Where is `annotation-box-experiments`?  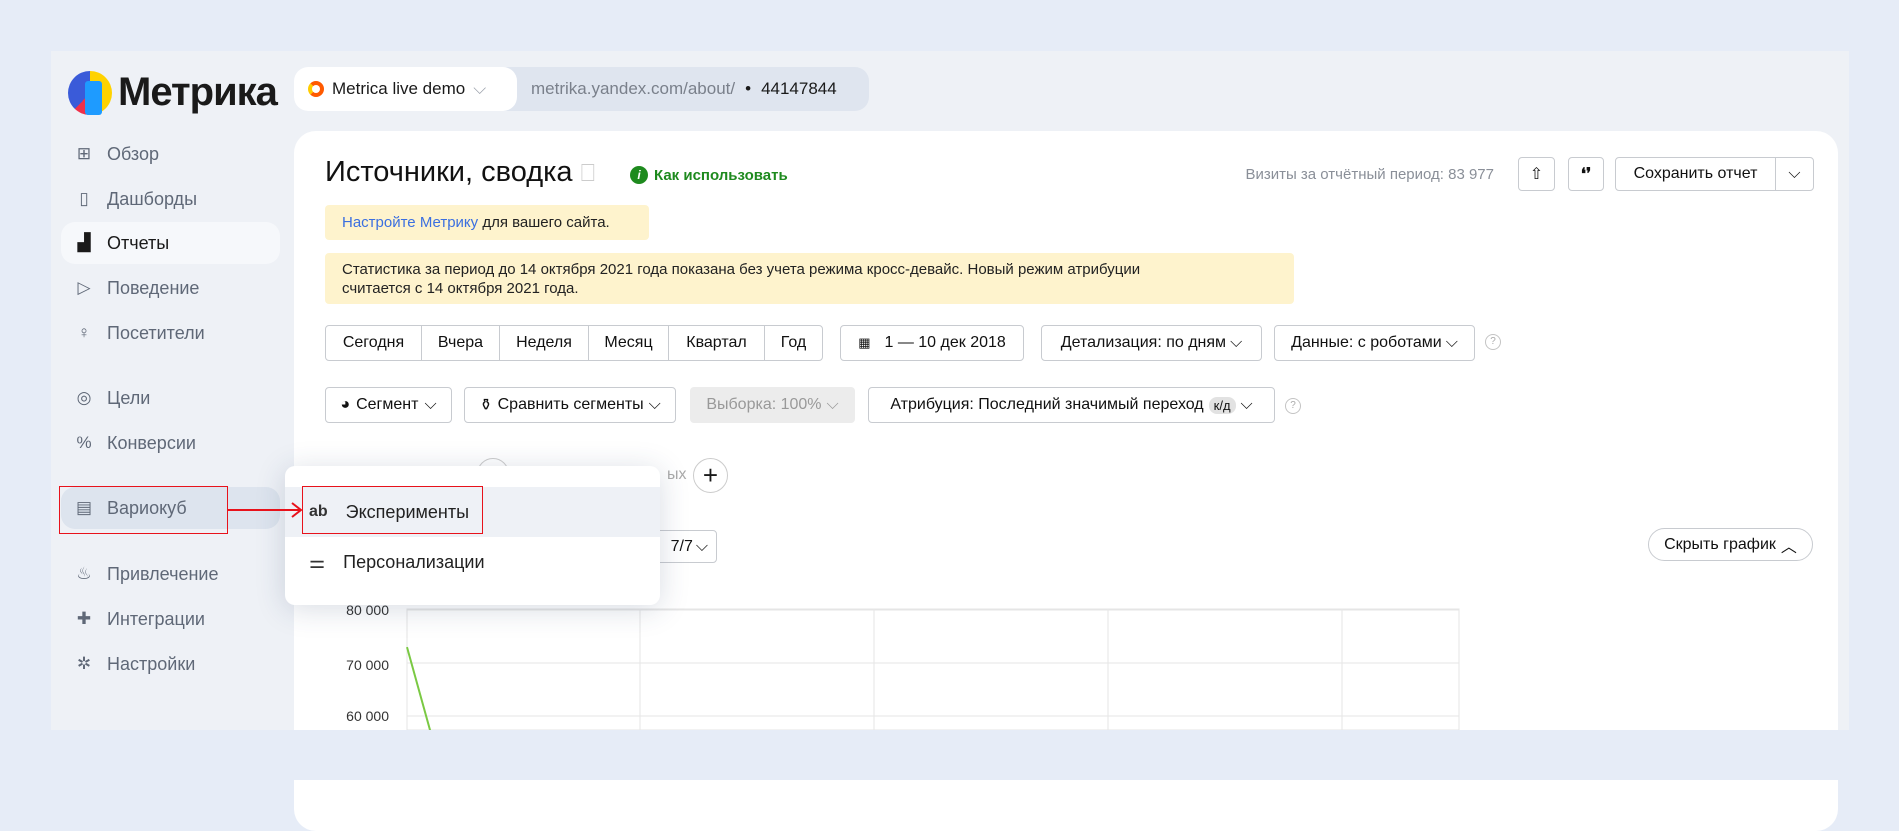 annotation-box-experiments is located at coordinates (392, 510).